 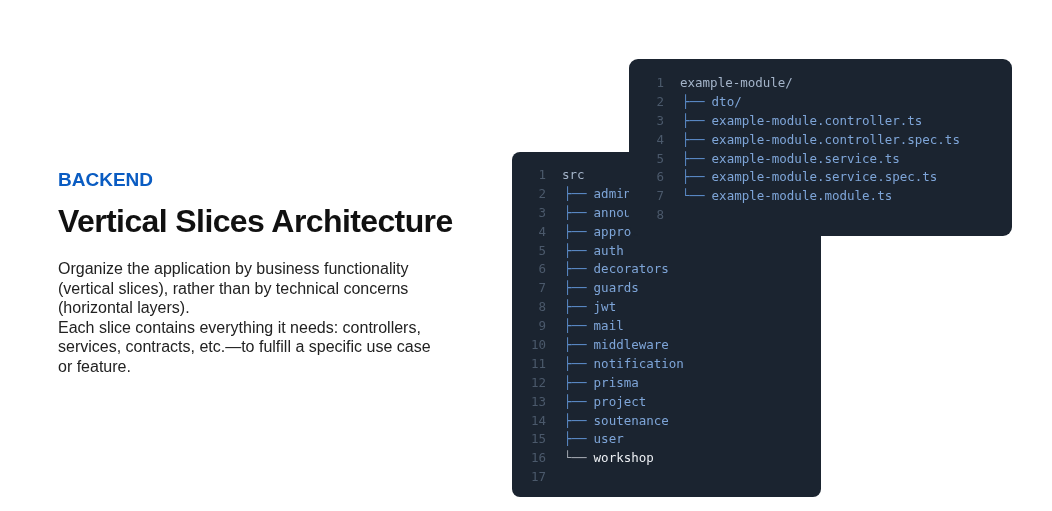 What do you see at coordinates (631, 269) in the screenshot?
I see `file-name: decorators` at bounding box center [631, 269].